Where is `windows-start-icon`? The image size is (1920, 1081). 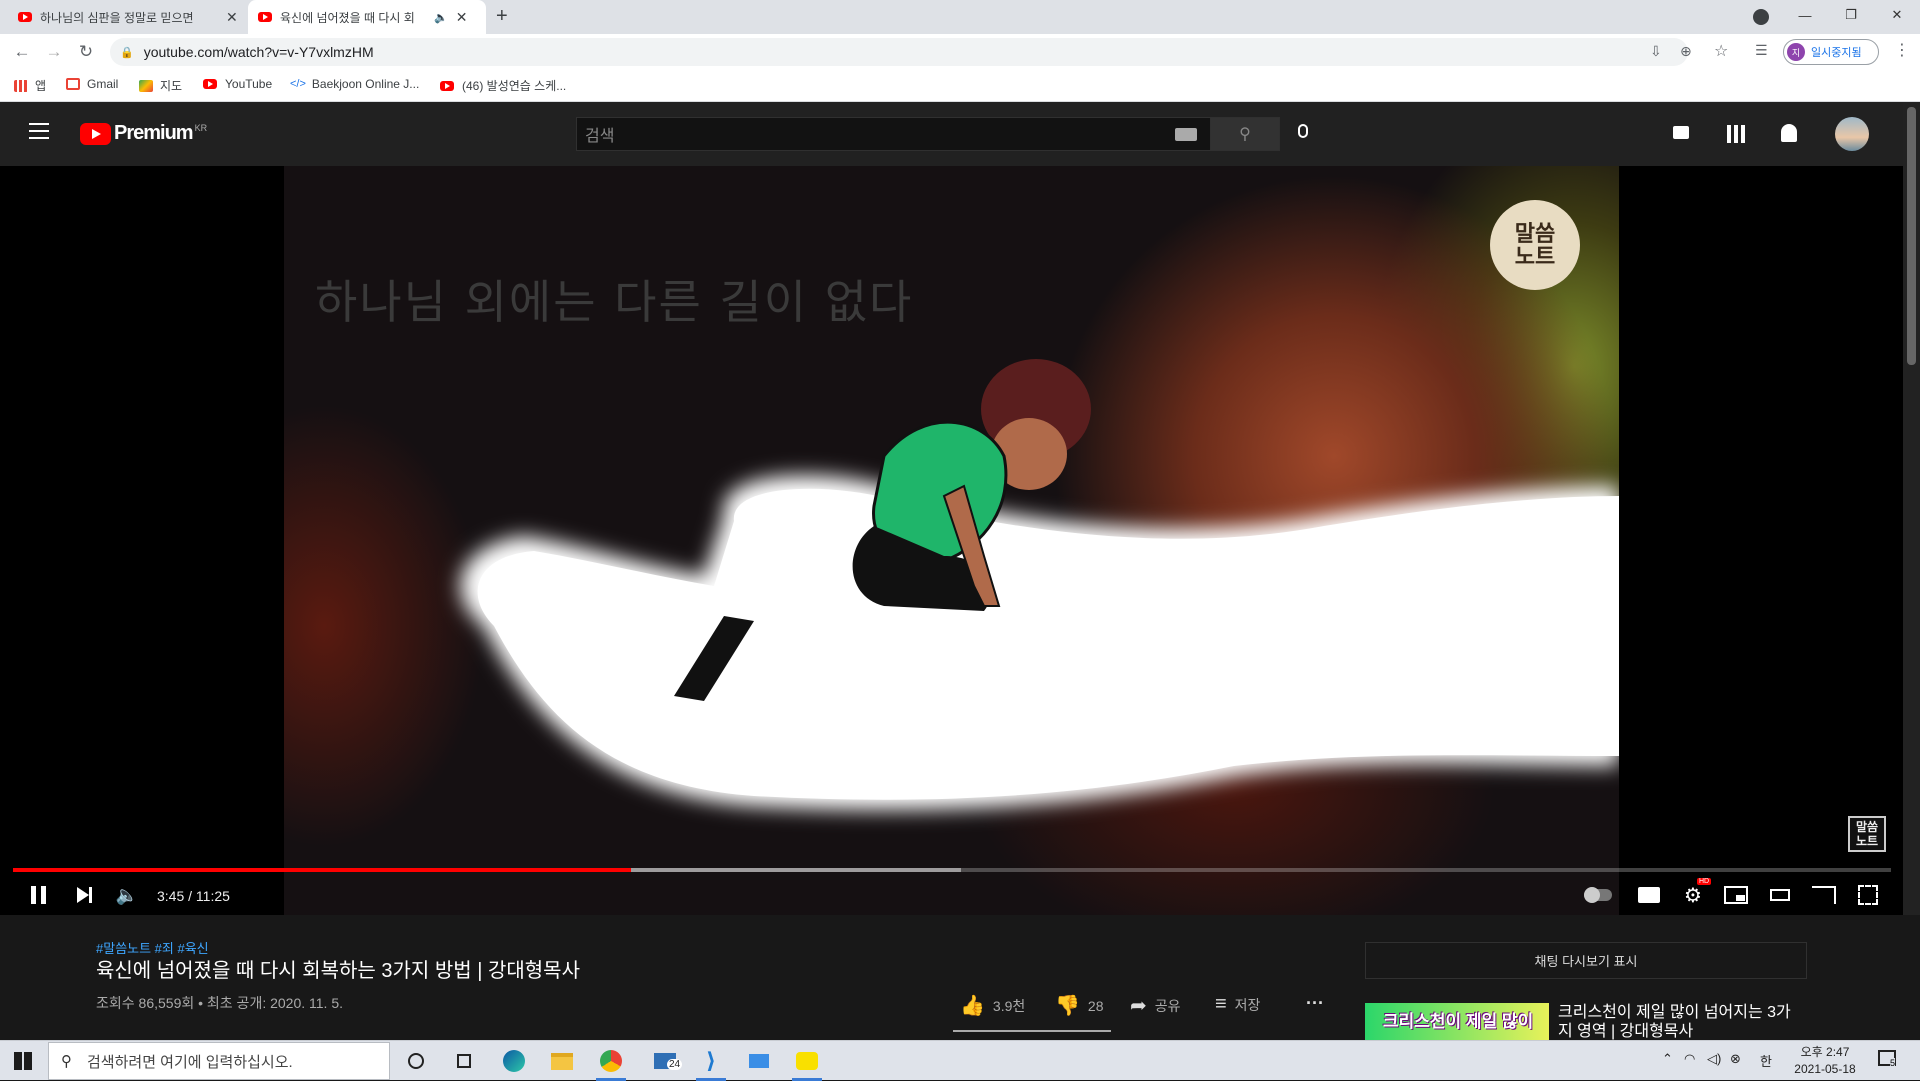 windows-start-icon is located at coordinates (23, 1061).